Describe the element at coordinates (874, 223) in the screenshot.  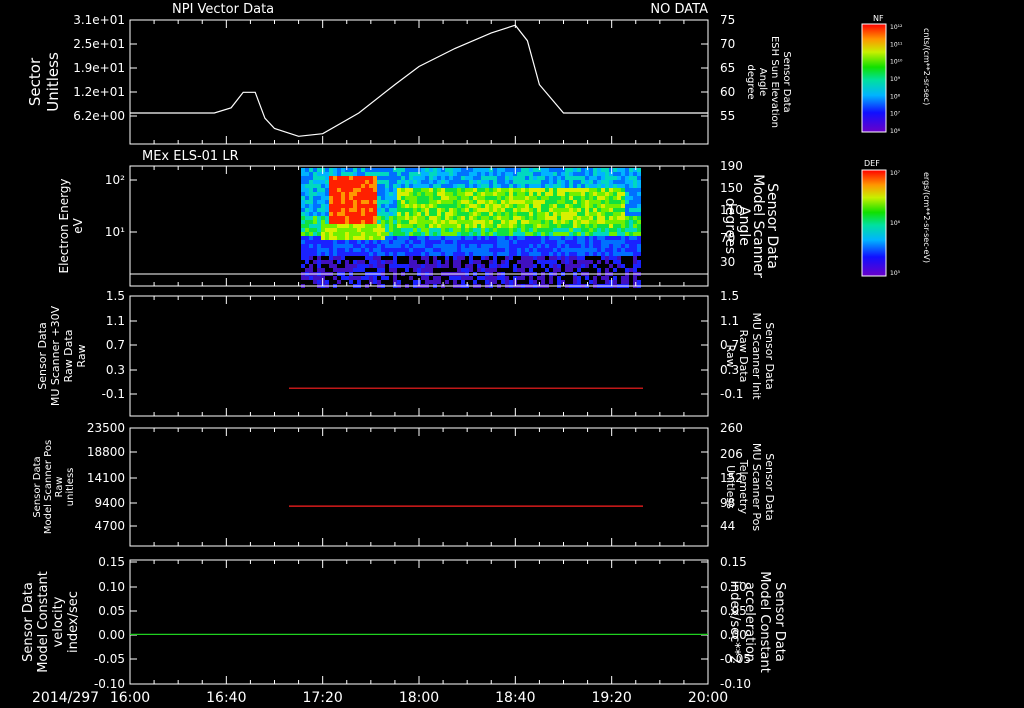
I see `colorbar-gradient` at that location.